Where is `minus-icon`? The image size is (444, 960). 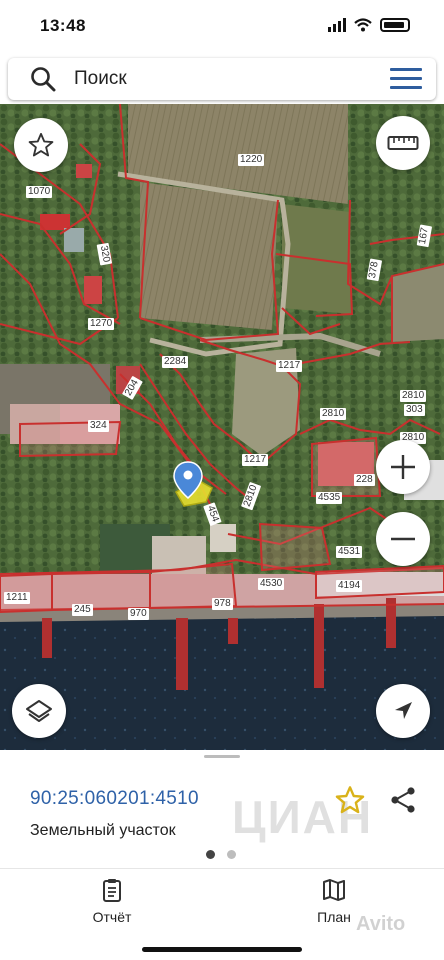
minus-icon is located at coordinates (403, 539).